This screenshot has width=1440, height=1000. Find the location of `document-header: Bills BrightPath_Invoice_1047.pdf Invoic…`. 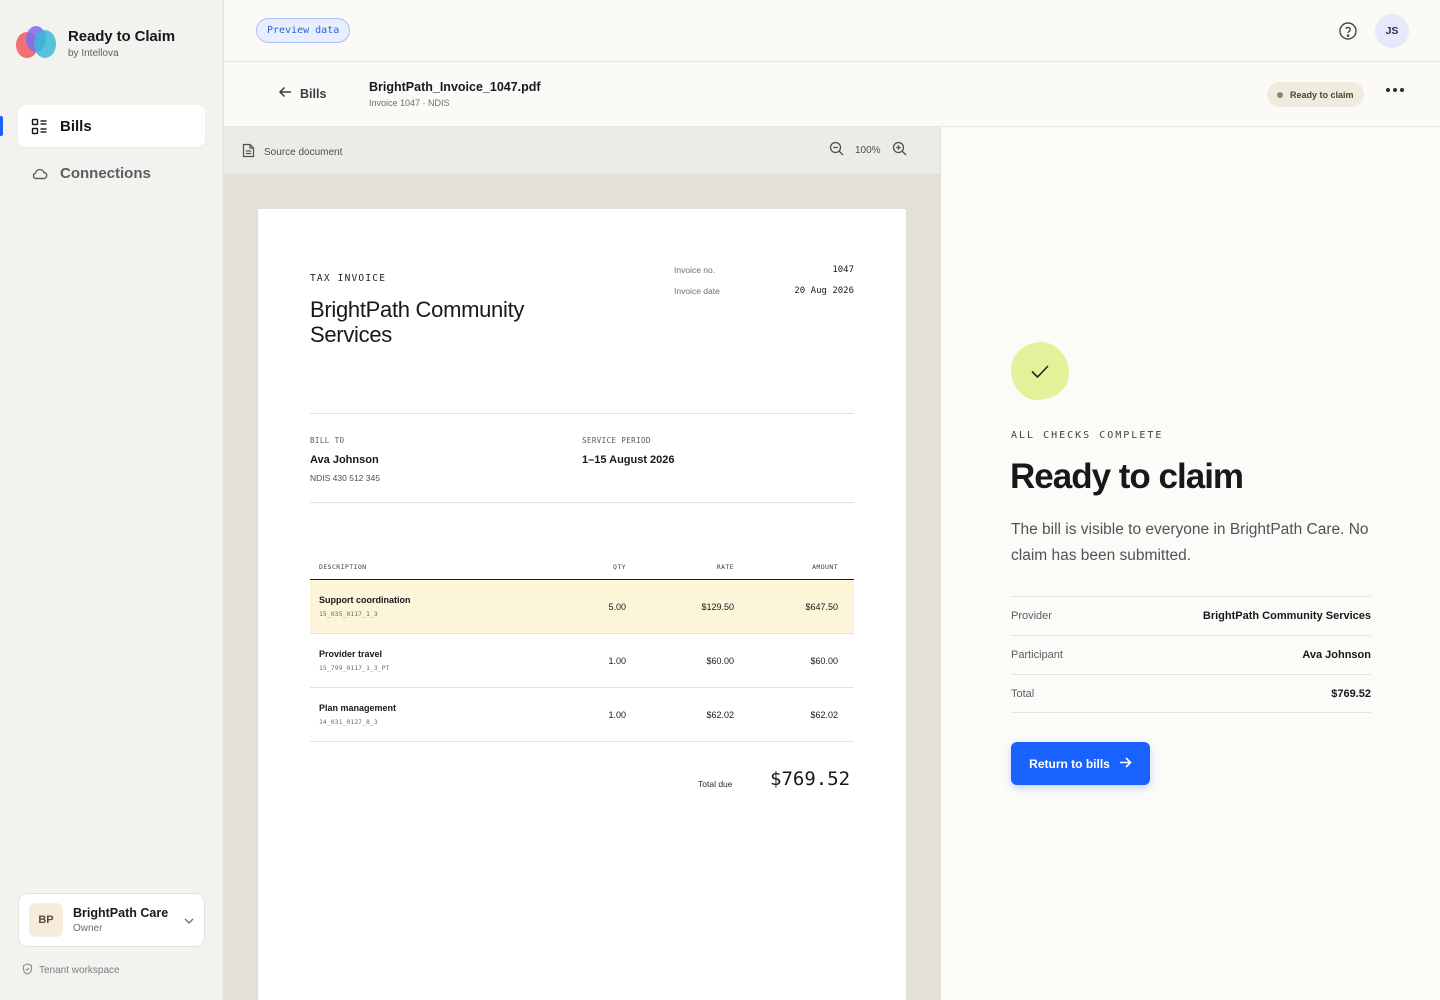

document-header: Bills BrightPath_Invoice_1047.pdf Invoic… is located at coordinates (832, 94).